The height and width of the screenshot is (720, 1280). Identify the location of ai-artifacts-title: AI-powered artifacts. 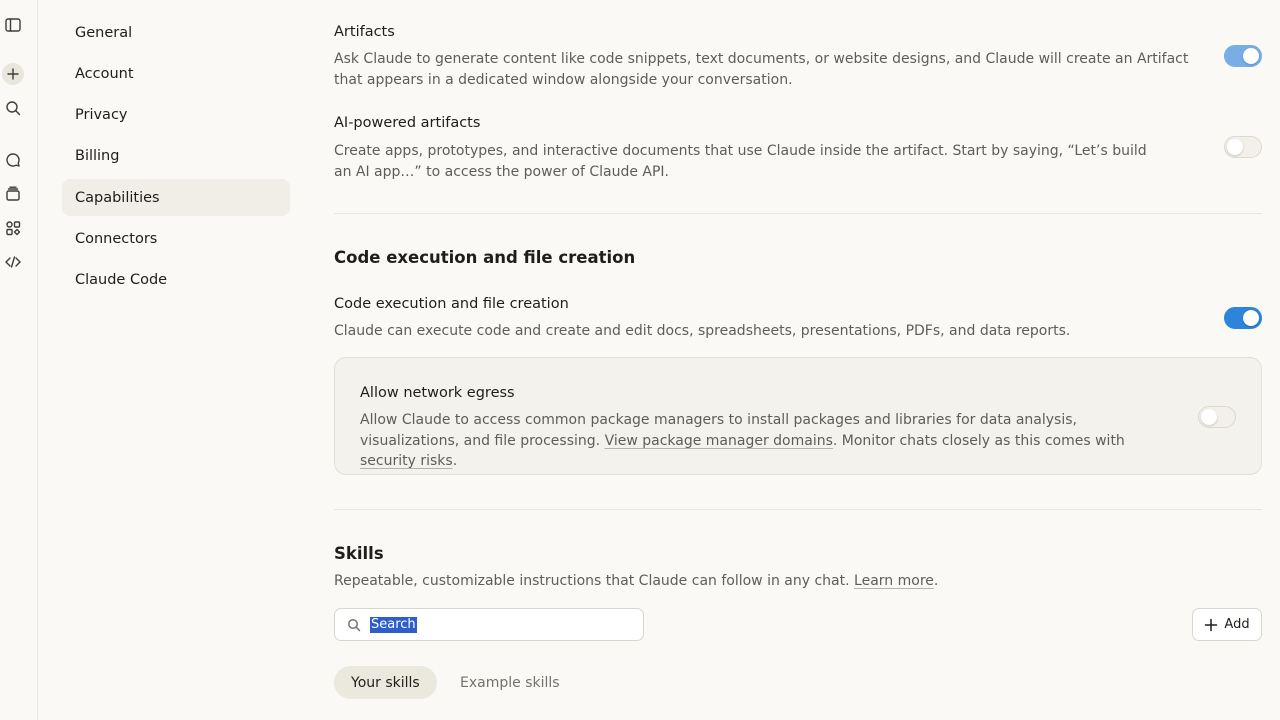
(407, 123).